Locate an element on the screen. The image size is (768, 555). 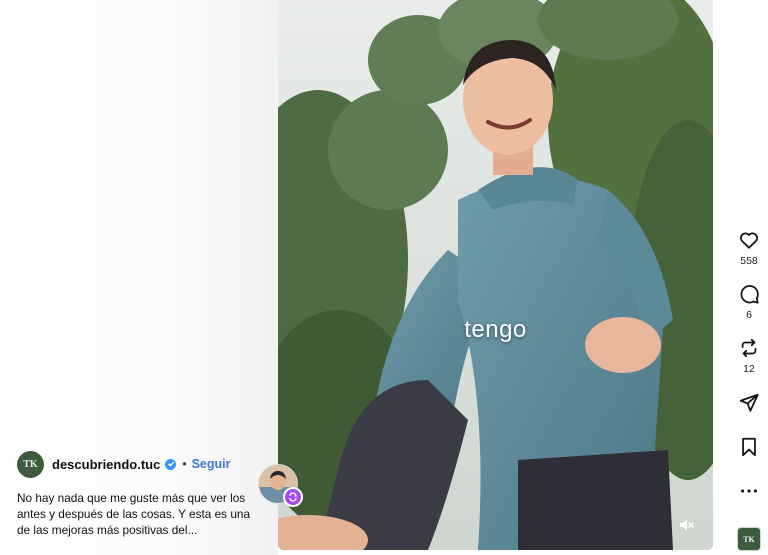
remix-badge is located at coordinates (293, 497).